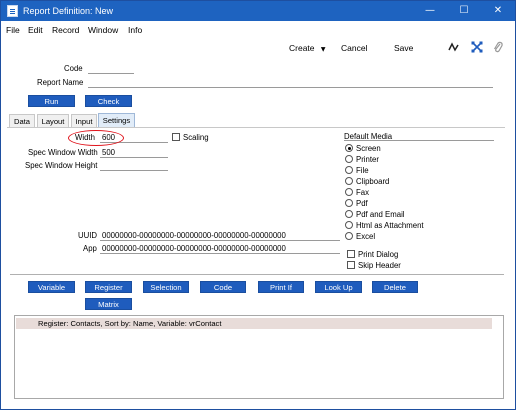 This screenshot has width=516, height=410. Describe the element at coordinates (349, 214) in the screenshot. I see `radio-pdf-and-email` at that location.